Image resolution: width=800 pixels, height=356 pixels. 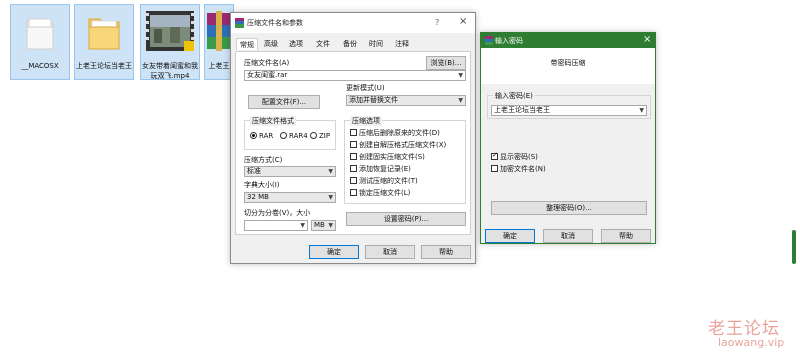 What do you see at coordinates (366, 121) in the screenshot?
I see `group-title: 压缩选项` at bounding box center [366, 121].